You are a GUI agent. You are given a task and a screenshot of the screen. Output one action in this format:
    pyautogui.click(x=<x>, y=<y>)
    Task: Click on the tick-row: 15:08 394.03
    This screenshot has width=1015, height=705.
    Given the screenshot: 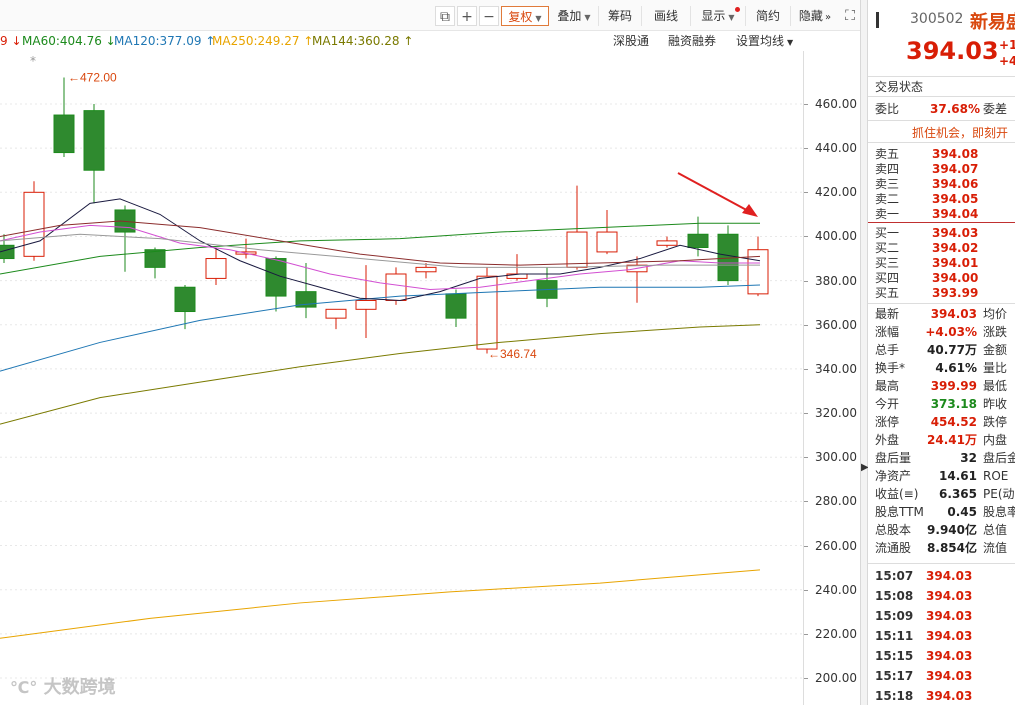 What is the action you would take?
    pyautogui.click(x=941, y=596)
    